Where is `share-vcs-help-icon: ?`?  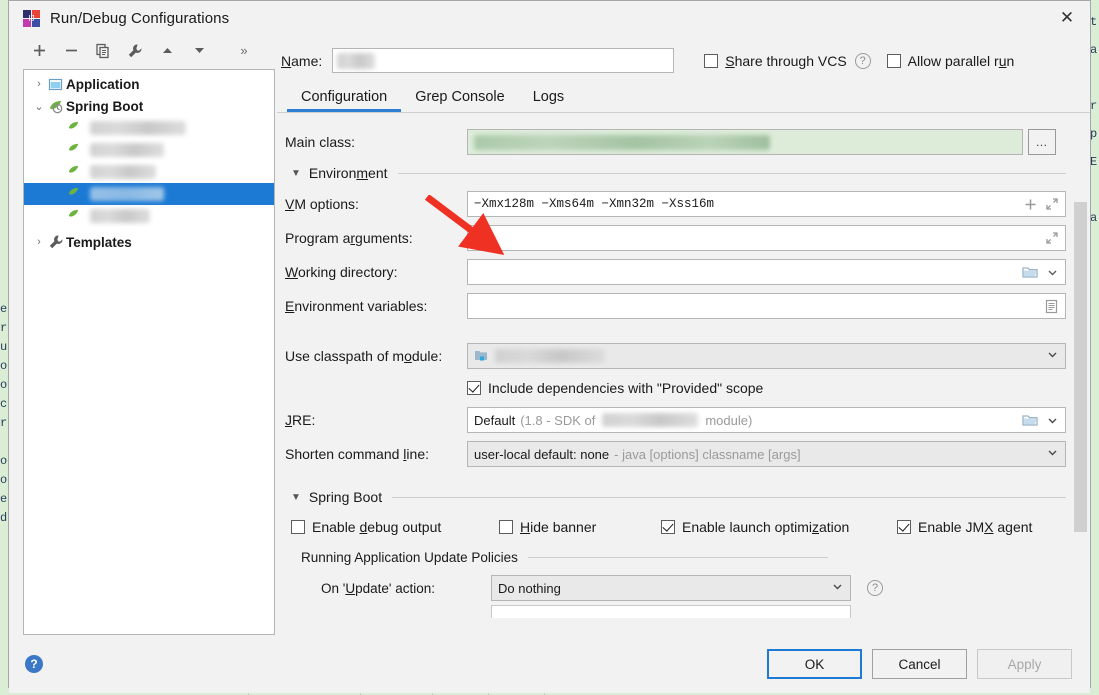 share-vcs-help-icon: ? is located at coordinates (862, 60).